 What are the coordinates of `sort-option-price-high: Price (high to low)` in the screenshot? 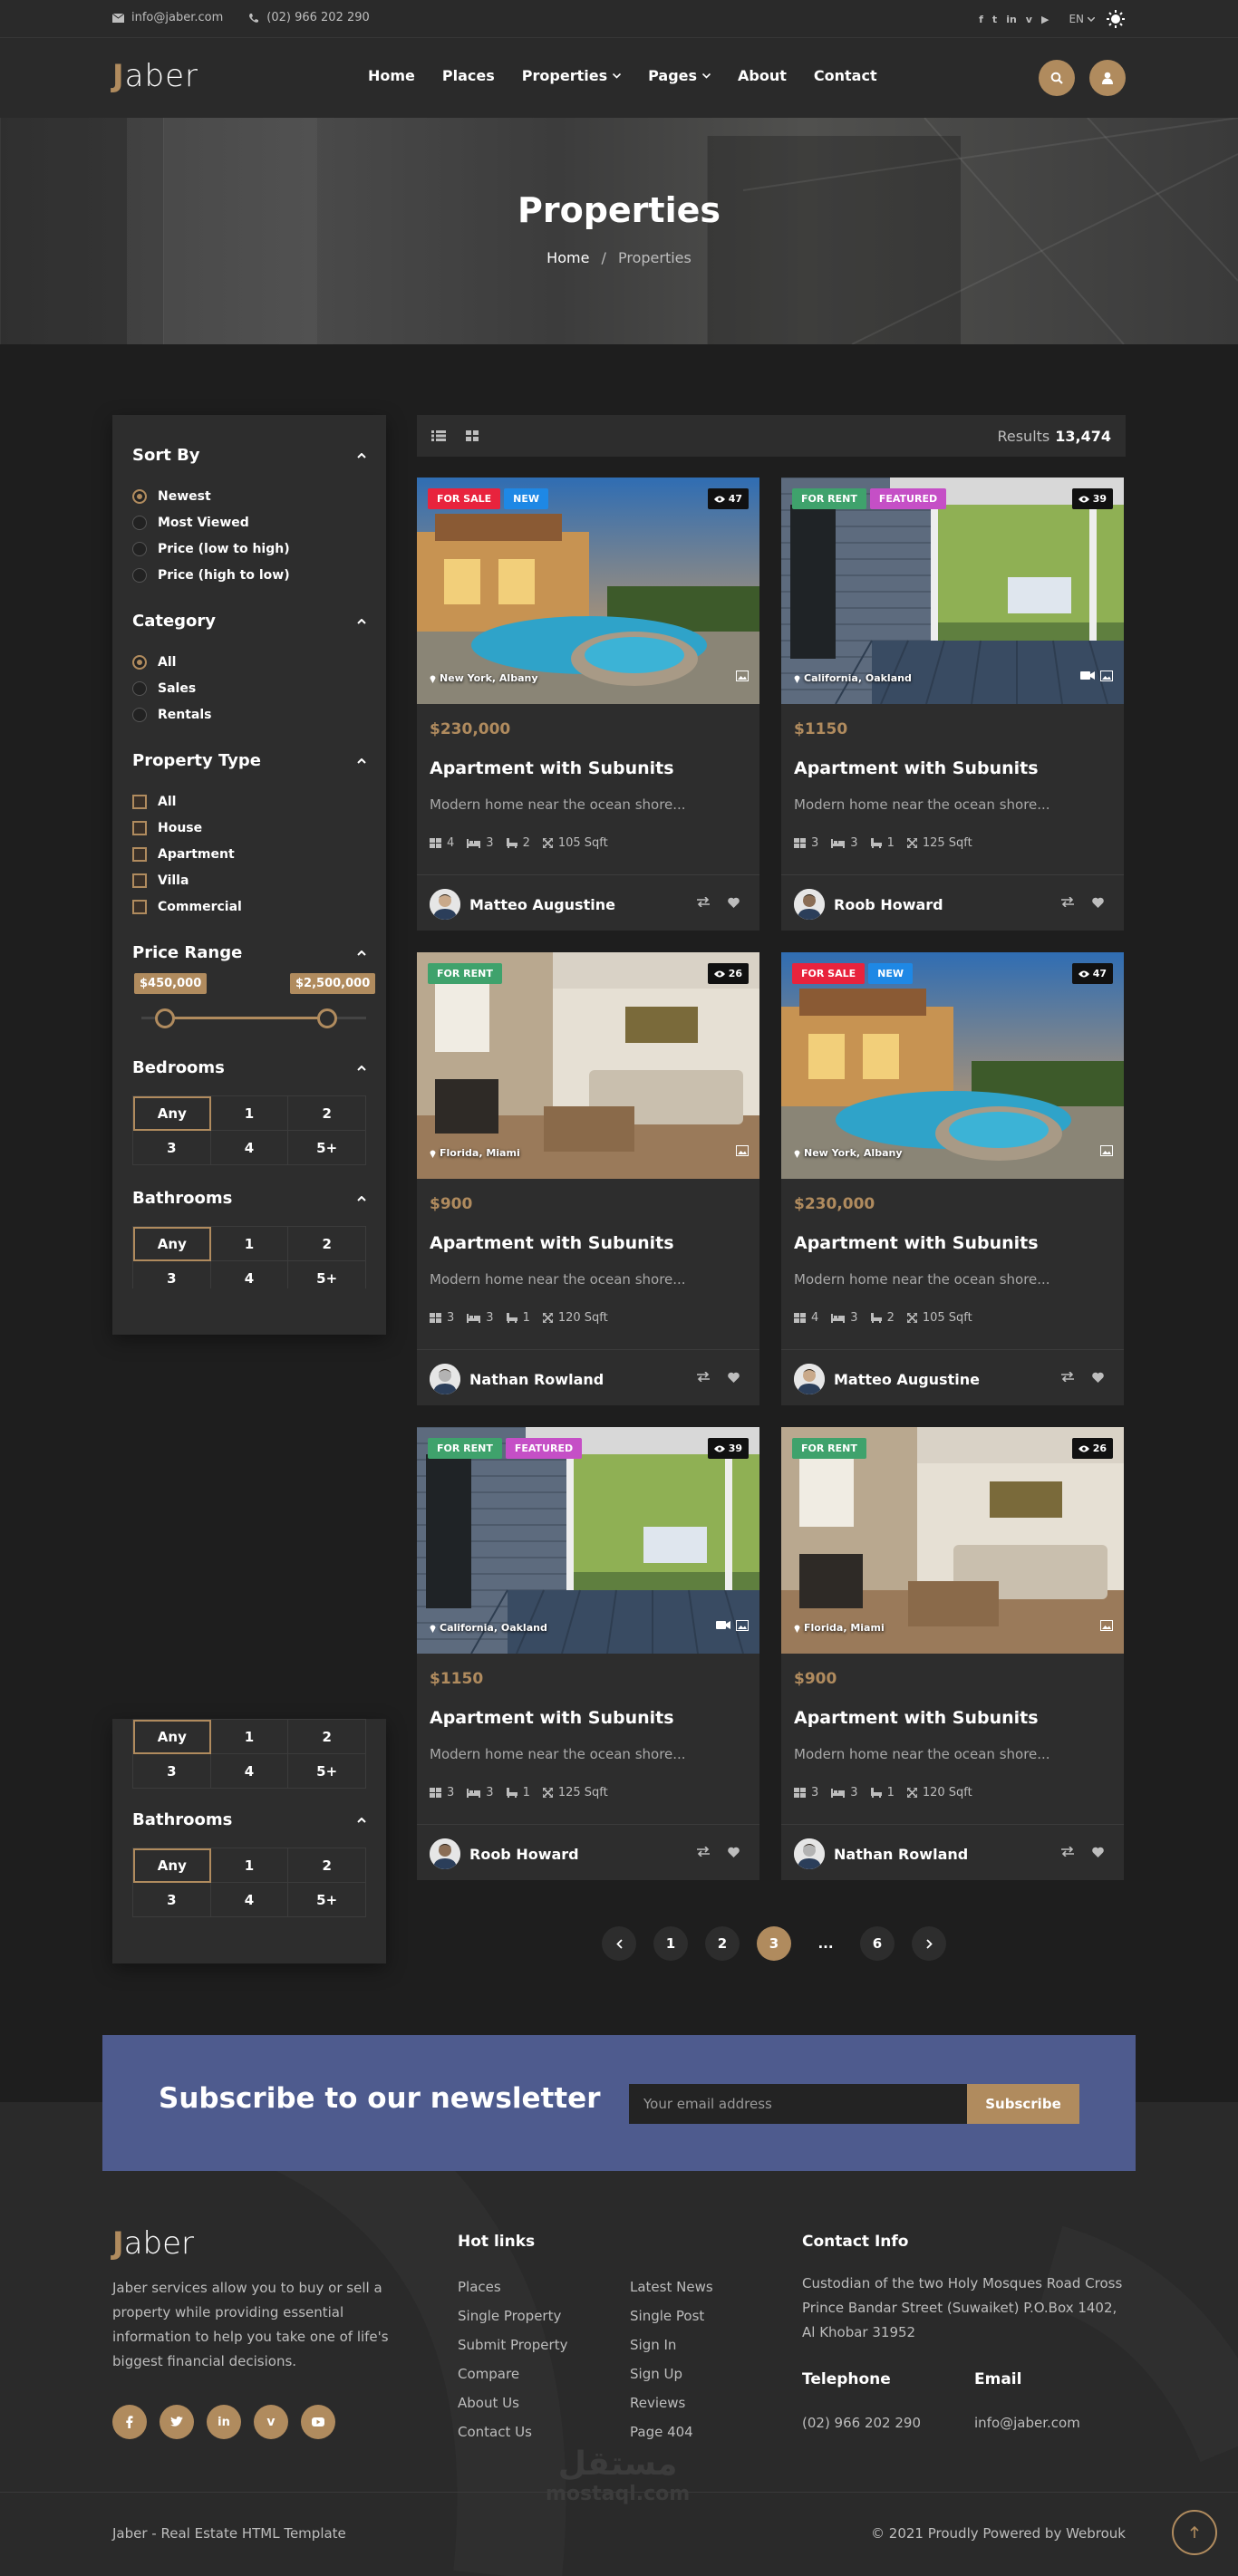 It's located at (249, 575).